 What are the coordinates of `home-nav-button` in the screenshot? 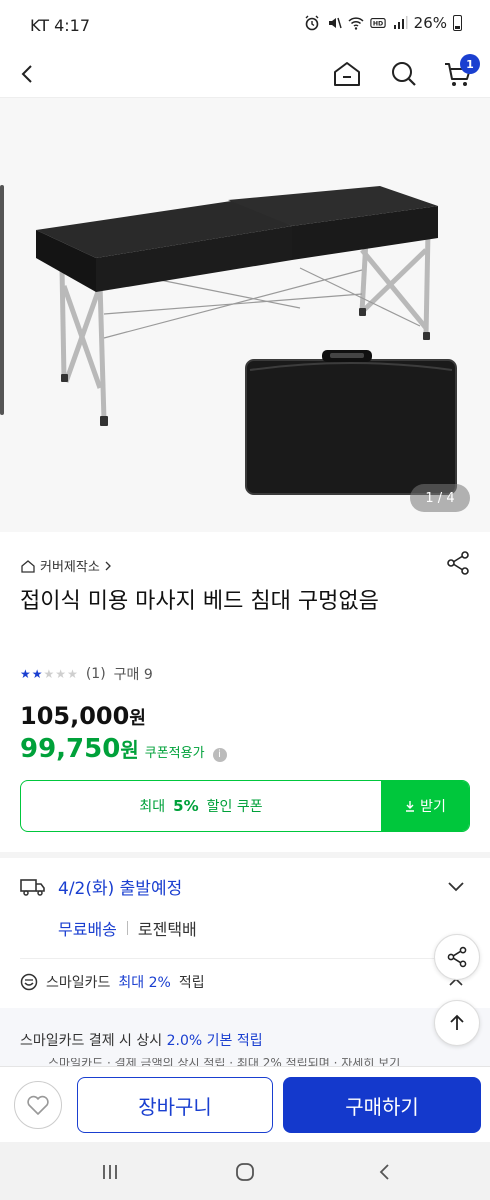 It's located at (245, 1172).